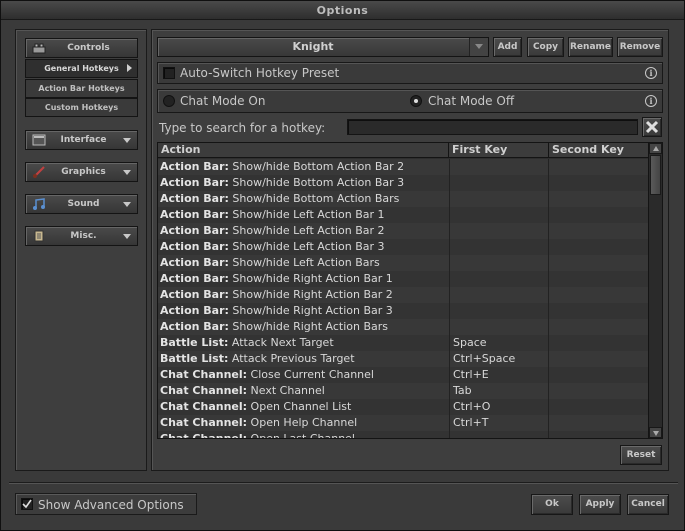  Describe the element at coordinates (507, 47) in the screenshot. I see `add-preset-button: Add` at that location.